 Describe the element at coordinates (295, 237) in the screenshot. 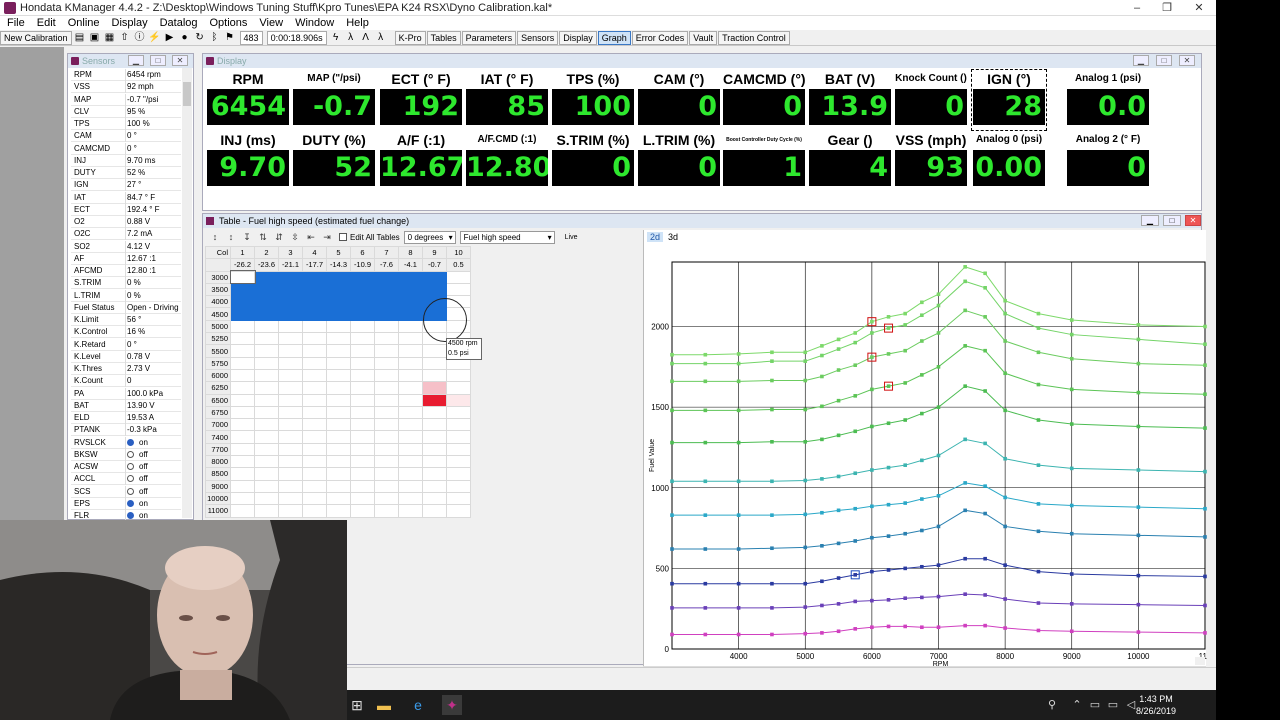

I see `adjust-icon: ⇳` at that location.